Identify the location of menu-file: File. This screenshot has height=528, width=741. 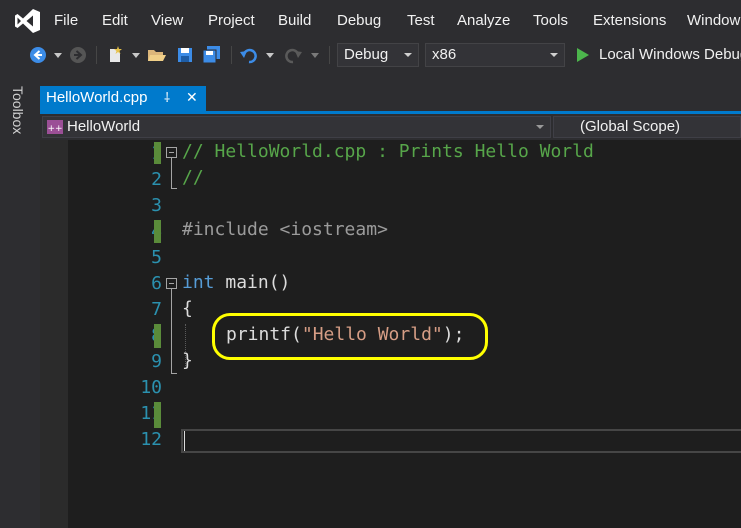
(66, 20).